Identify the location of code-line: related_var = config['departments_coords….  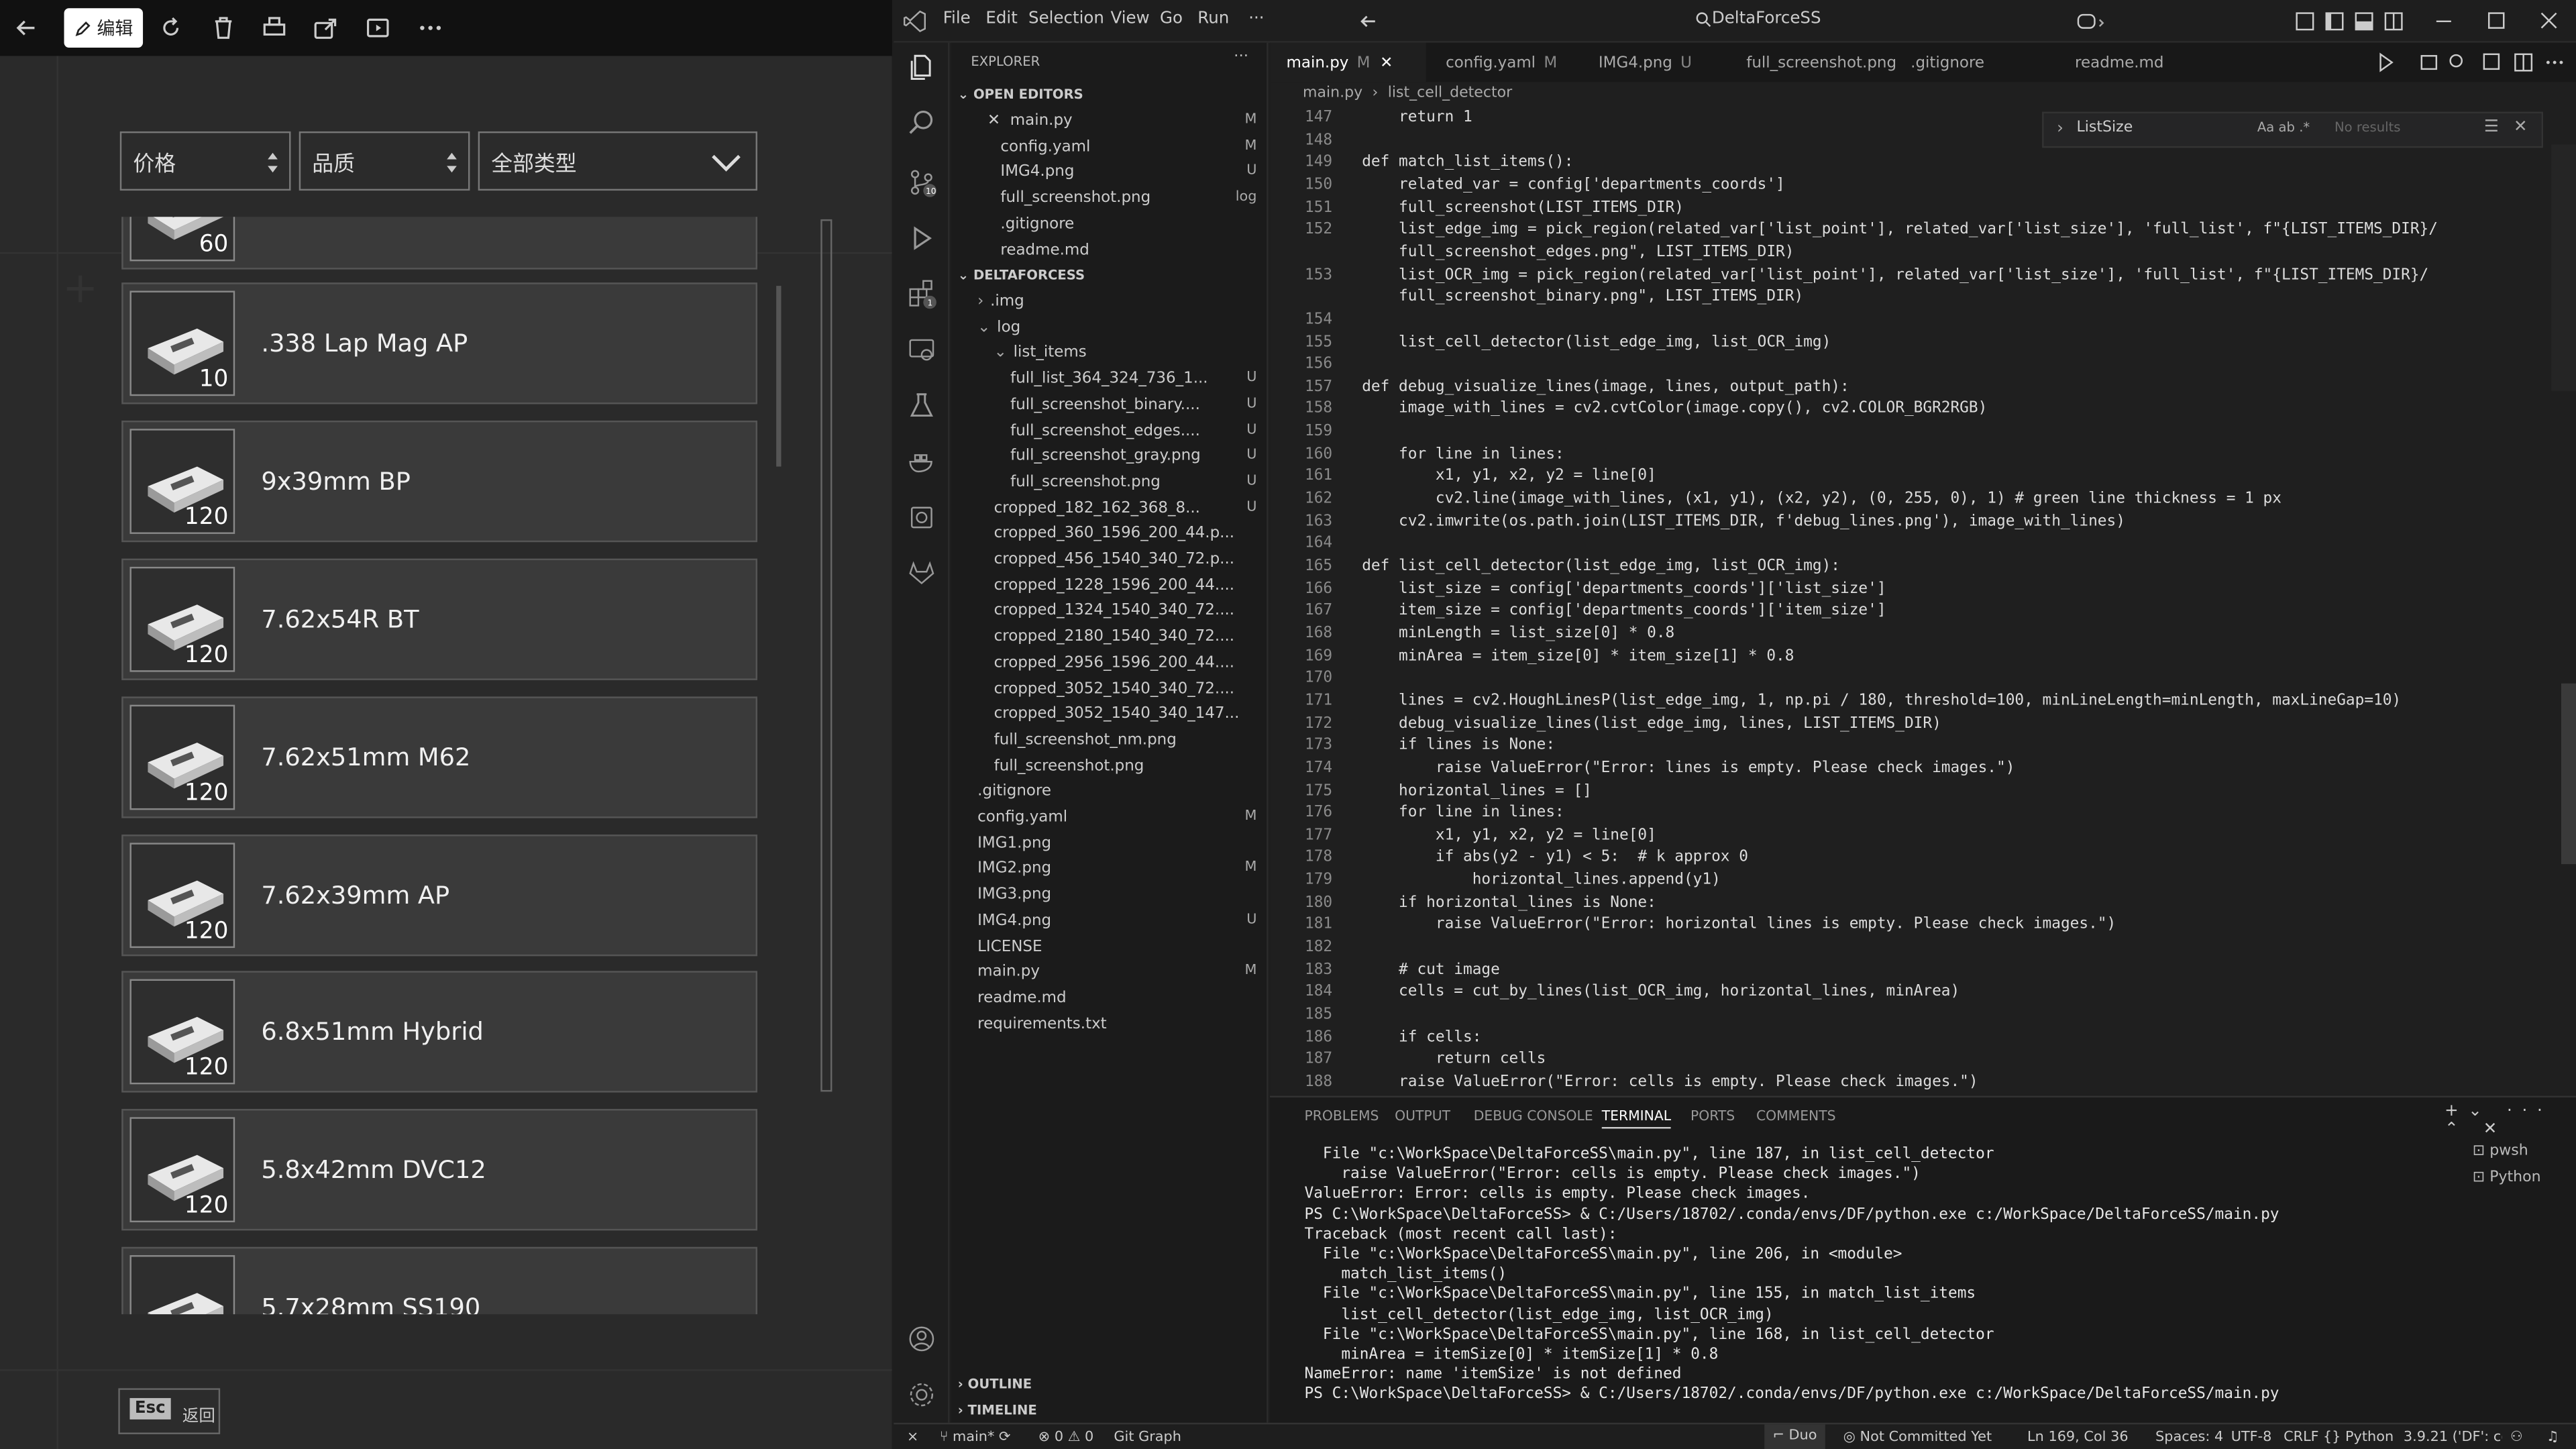
(1573, 185).